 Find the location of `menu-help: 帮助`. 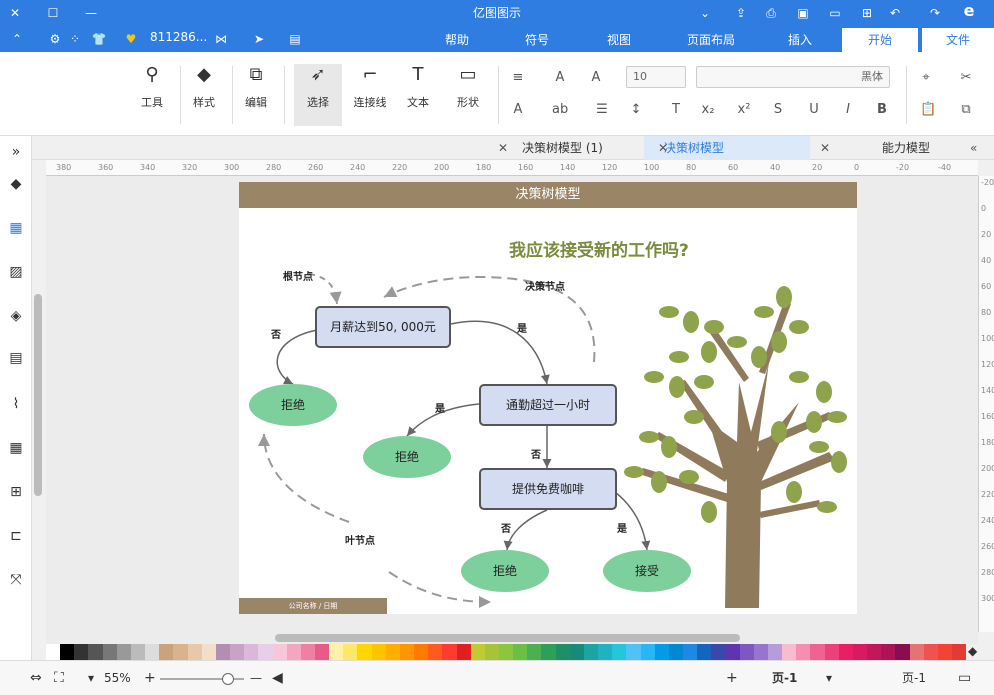

menu-help: 帮助 is located at coordinates (457, 40).